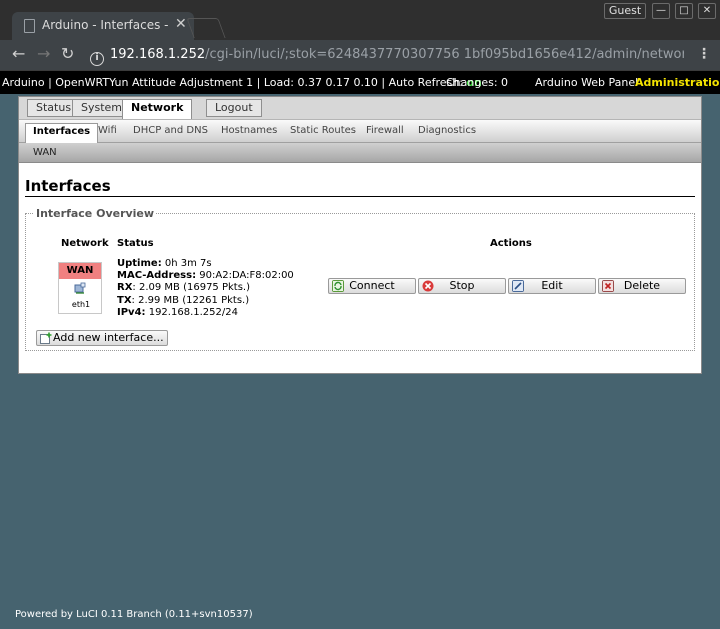  Describe the element at coordinates (106, 25) in the screenshot. I see `tab-title: Arduino - Interfaces - Lu` at that location.